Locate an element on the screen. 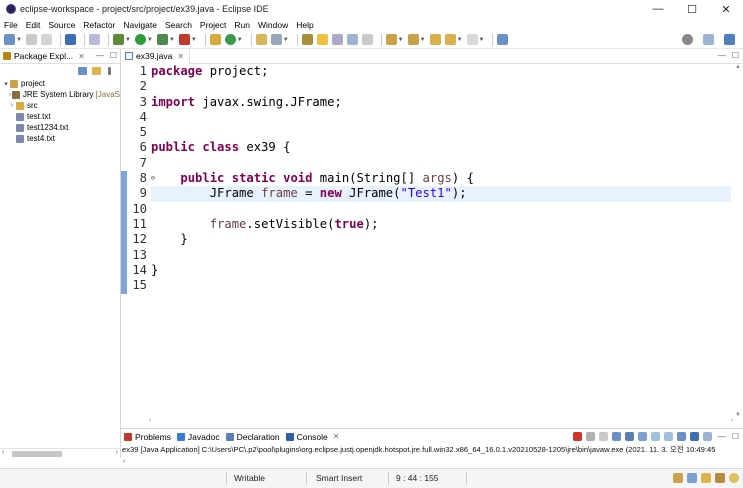  forward-icon is located at coordinates (472, 39).